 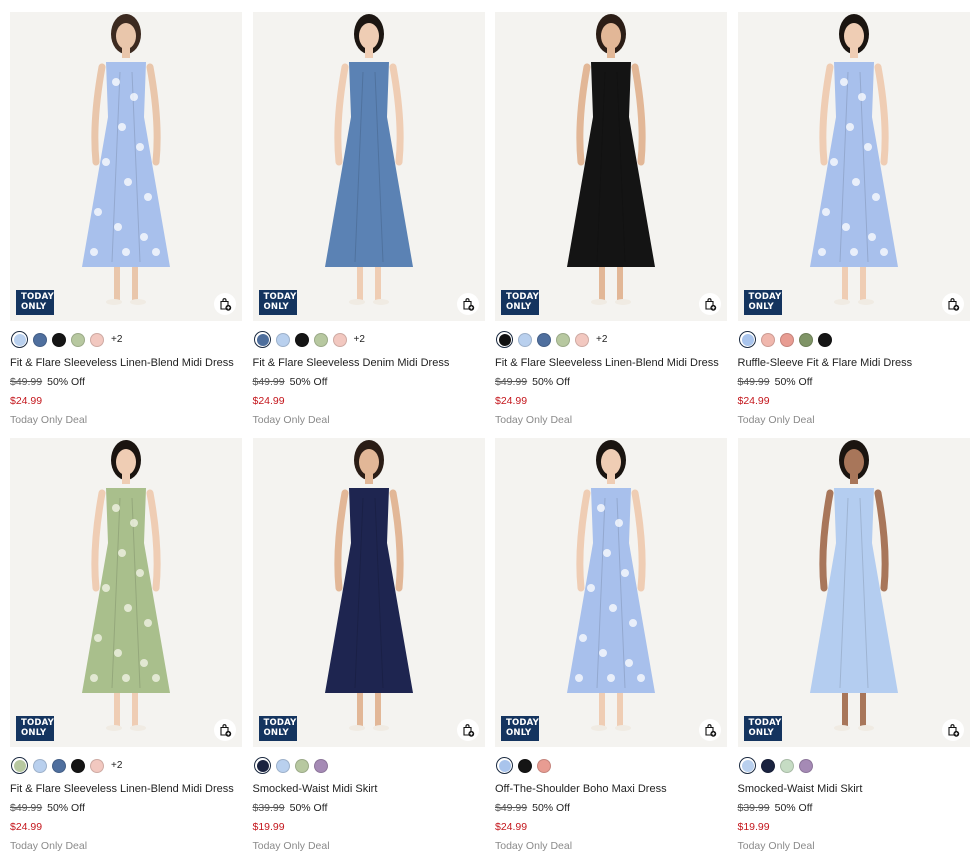 I want to click on product-name: Fit & Flare Sleeveless Denim Midi Dress, so click(x=369, y=364).